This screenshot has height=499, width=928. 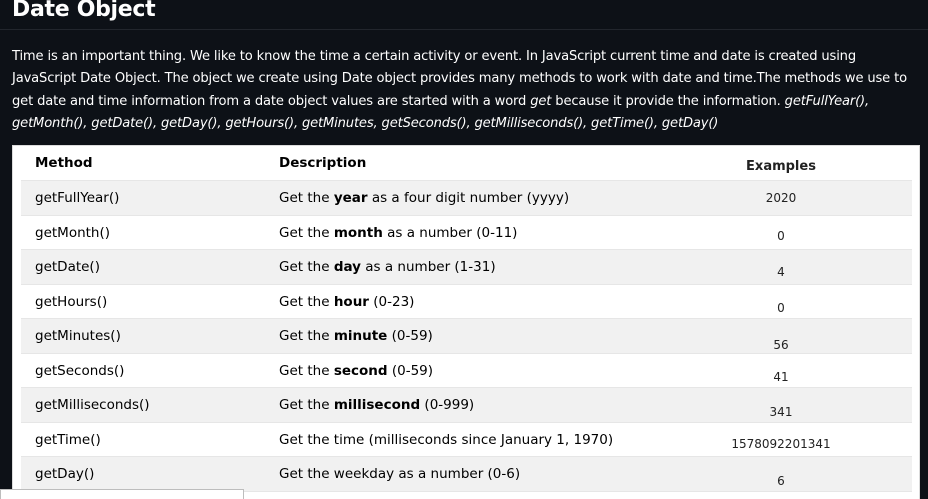 What do you see at coordinates (77, 198) in the screenshot?
I see `method-cell: getFullYear()` at bounding box center [77, 198].